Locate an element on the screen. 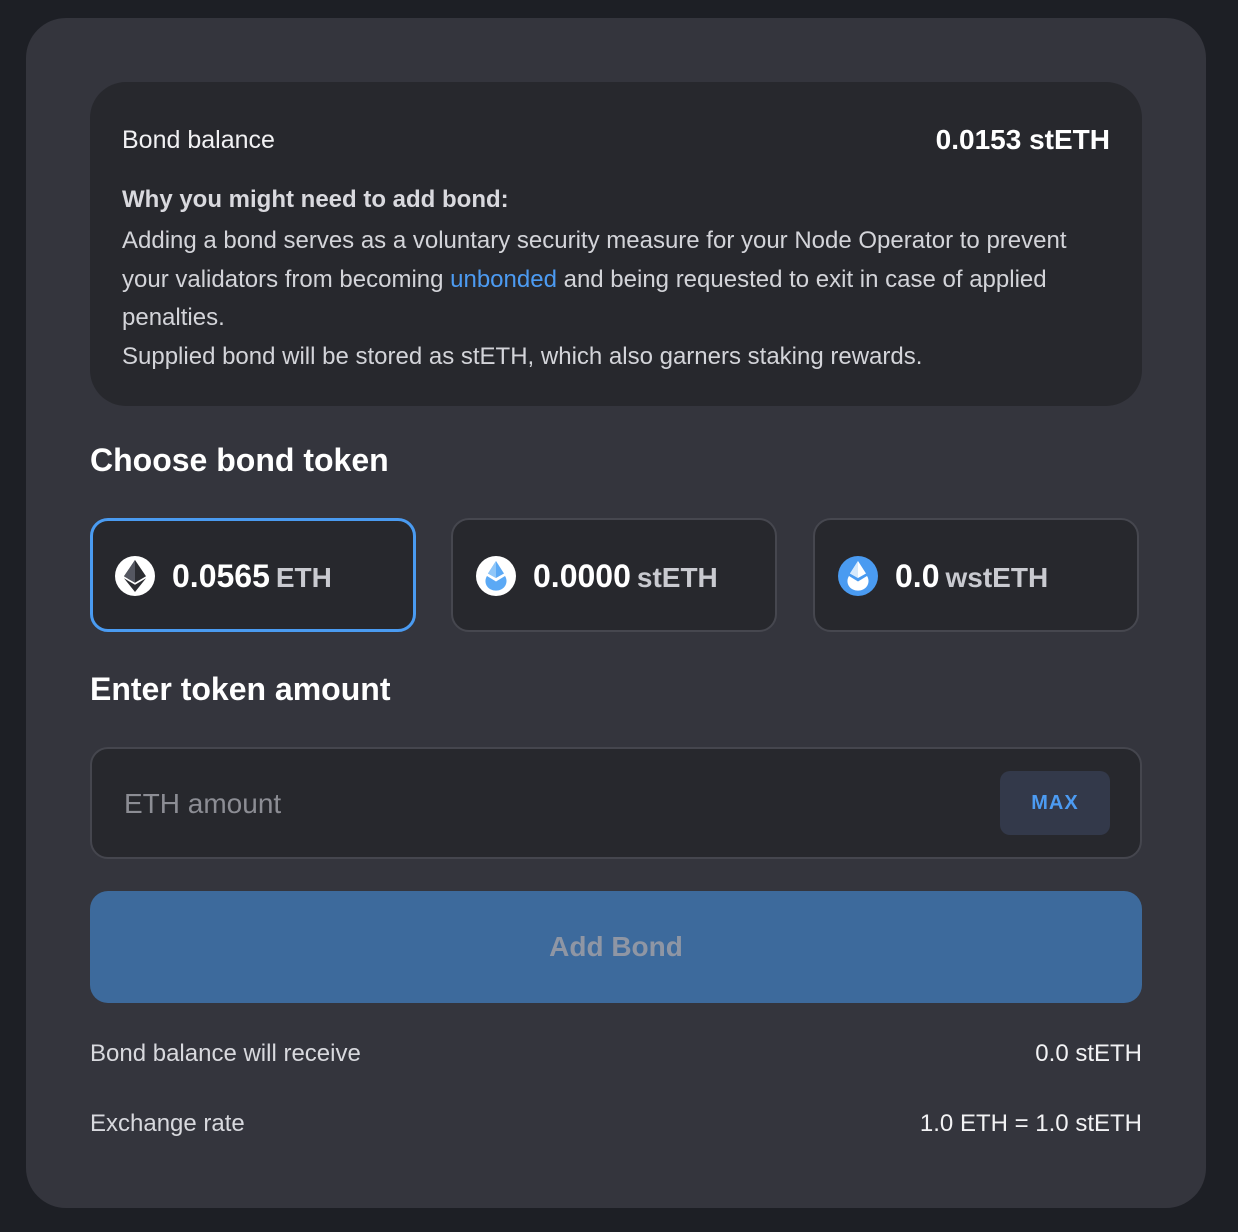 Image resolution: width=1238 pixels, height=1232 pixels. amount-input-container: MAX is located at coordinates (616, 803).